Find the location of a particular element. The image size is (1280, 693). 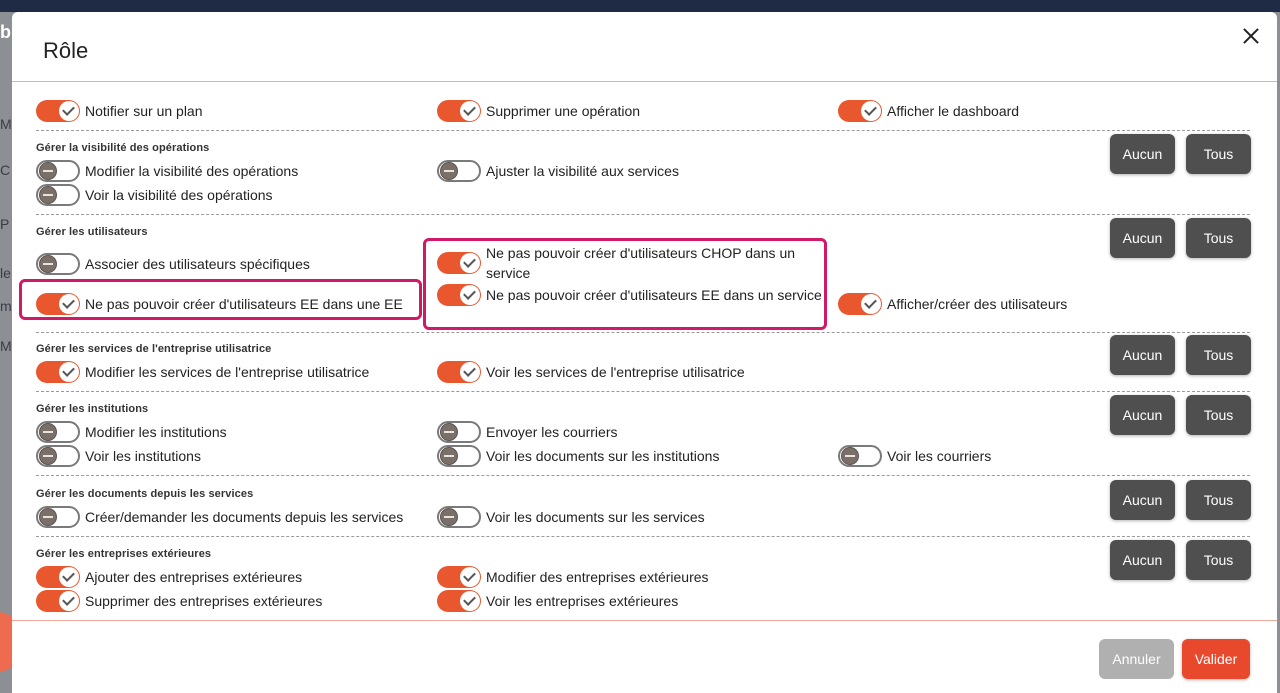

permission-label: Voir les documents sur les institutions is located at coordinates (603, 456).